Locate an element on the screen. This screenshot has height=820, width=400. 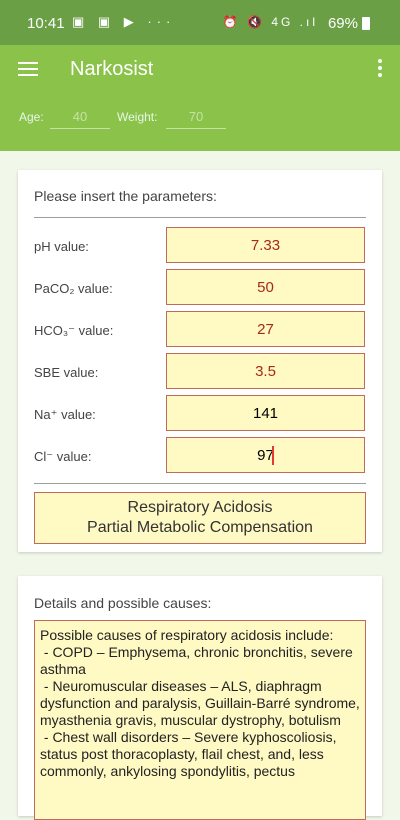
more-vert-icon is located at coordinates (380, 69).